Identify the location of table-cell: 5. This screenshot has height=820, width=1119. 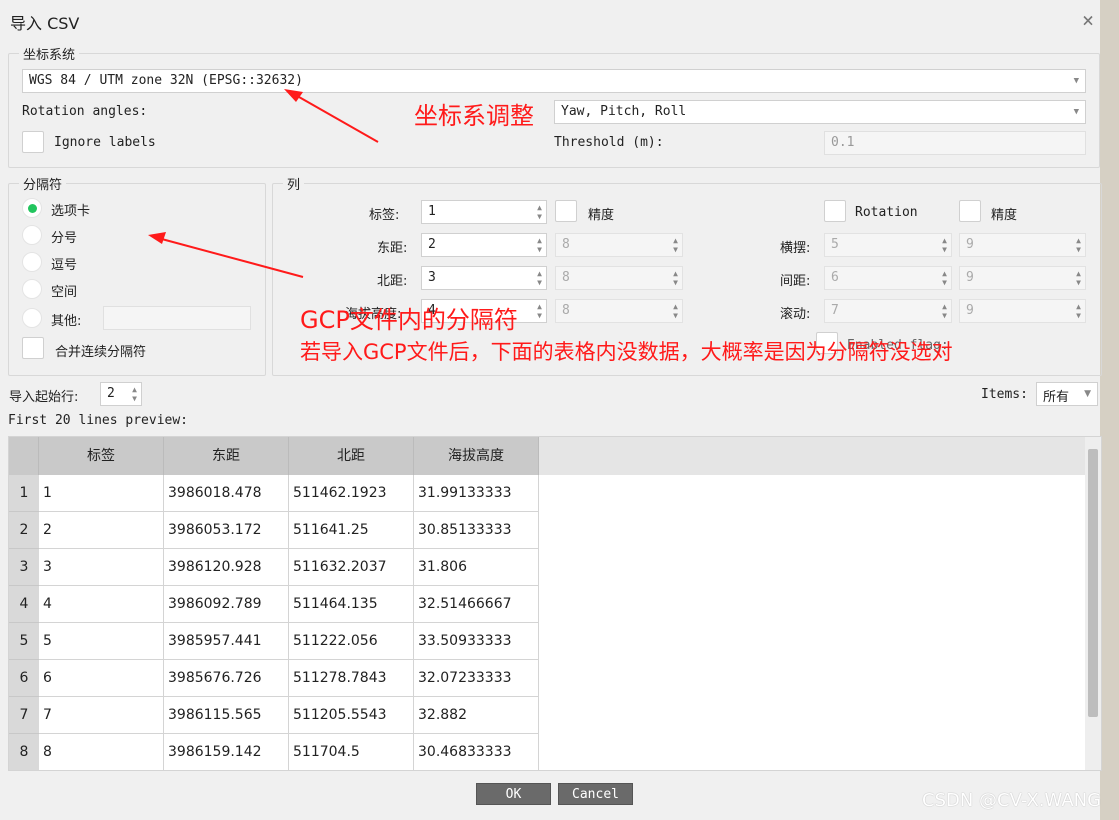
(101, 641).